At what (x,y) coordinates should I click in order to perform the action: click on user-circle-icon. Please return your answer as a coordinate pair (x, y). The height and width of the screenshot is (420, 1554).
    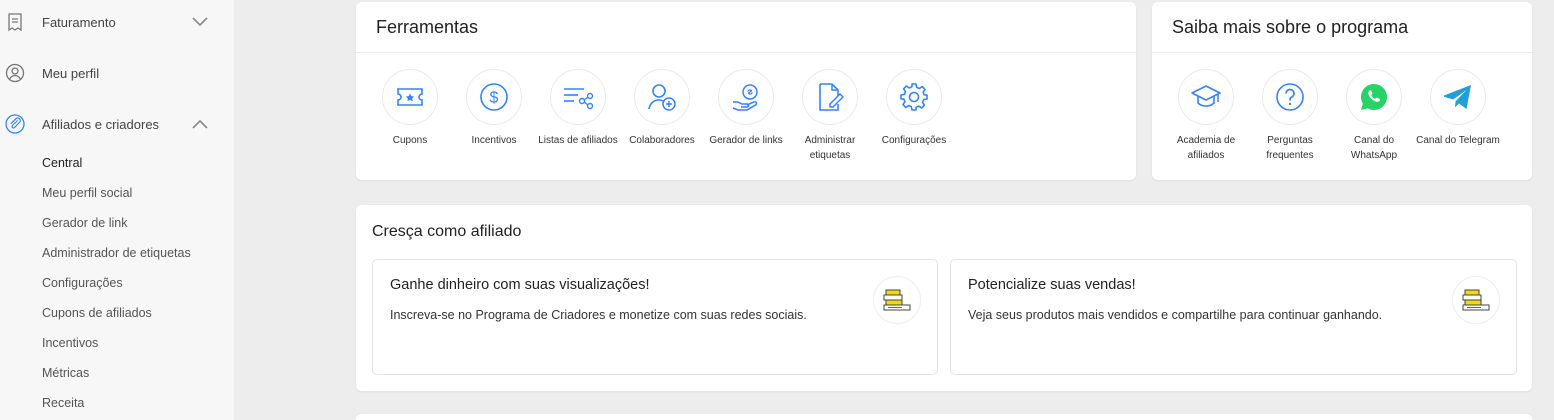
    Looking at the image, I should click on (15, 73).